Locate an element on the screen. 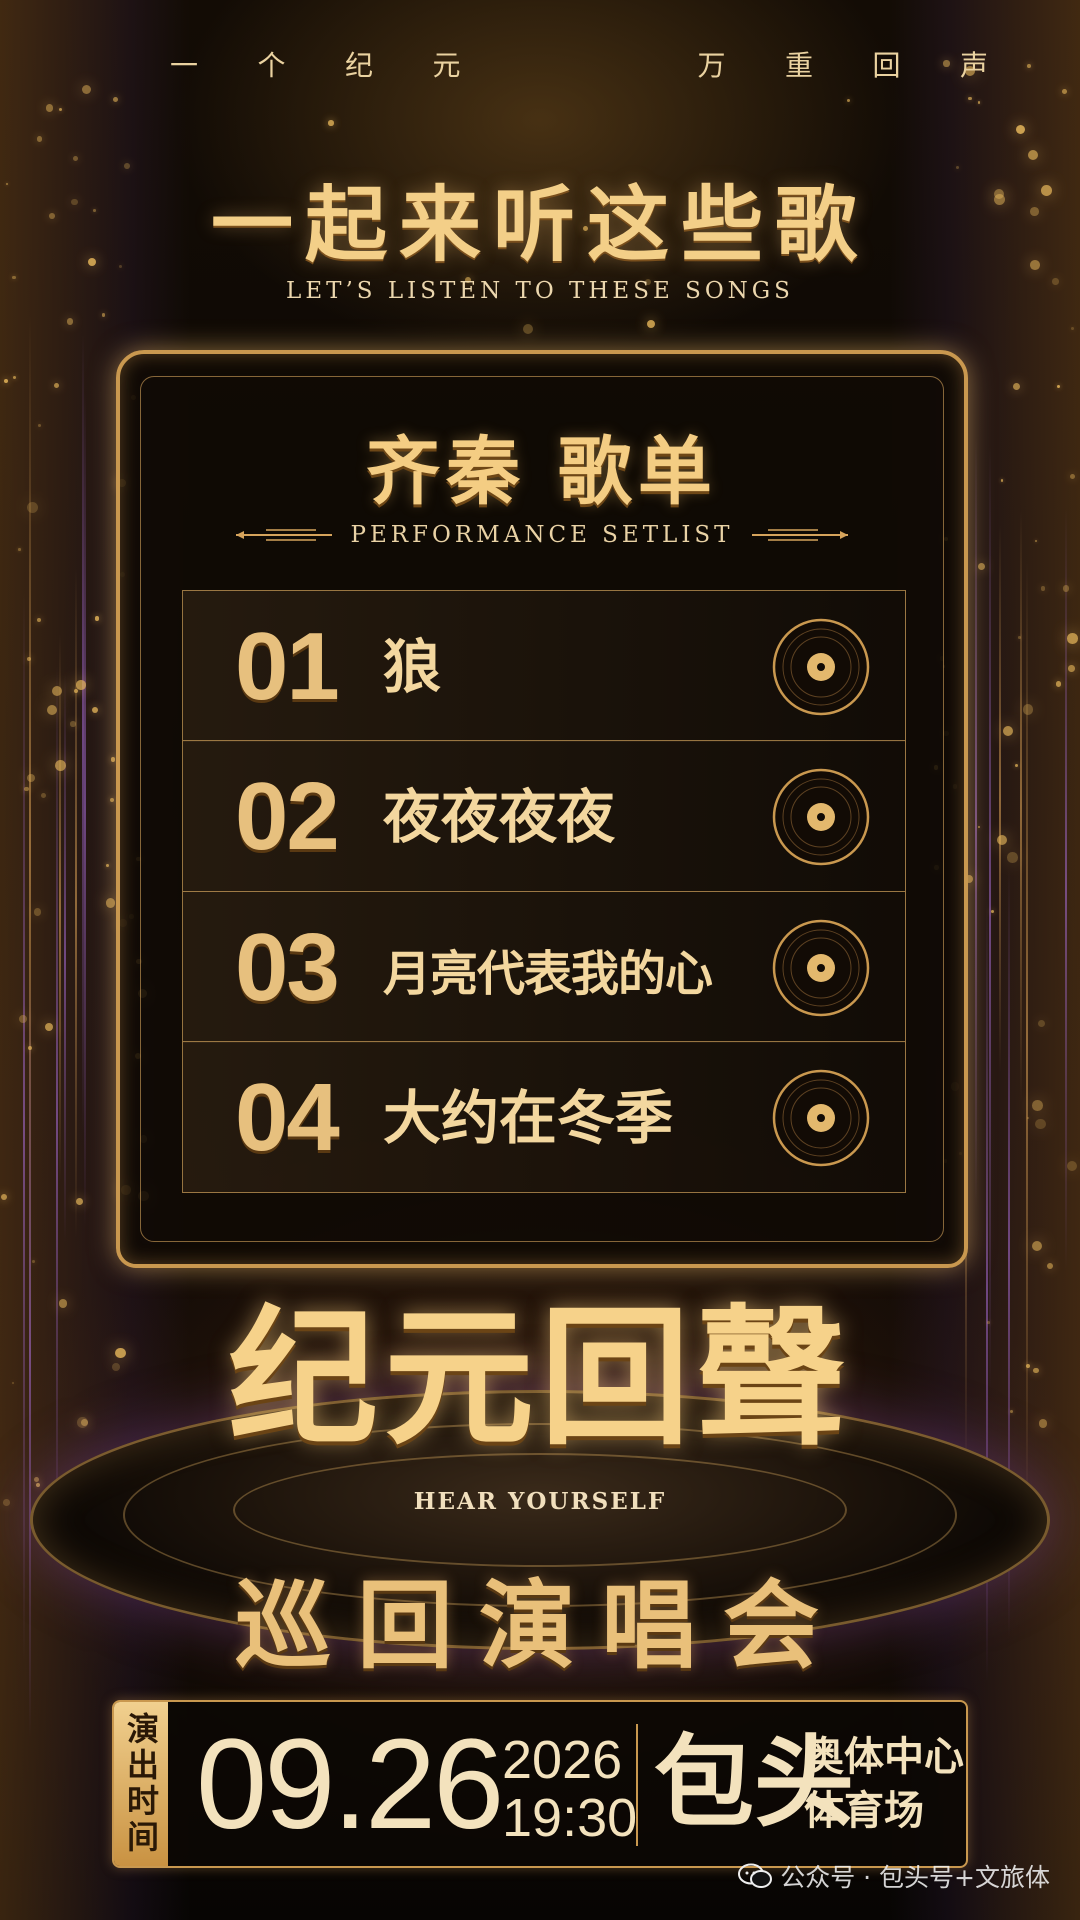 This screenshot has width=1080, height=1920. event-venue: 奥体中心 体育场 is located at coordinates (884, 1784).